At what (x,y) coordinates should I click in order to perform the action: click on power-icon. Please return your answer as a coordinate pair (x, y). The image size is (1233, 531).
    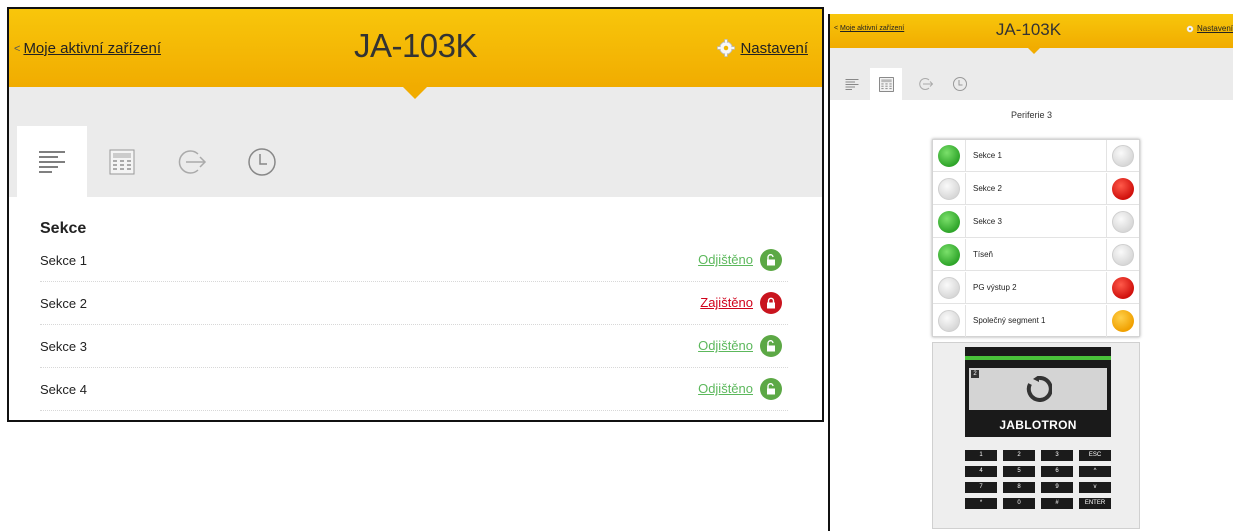
    Looking at the image, I should click on (1039, 389).